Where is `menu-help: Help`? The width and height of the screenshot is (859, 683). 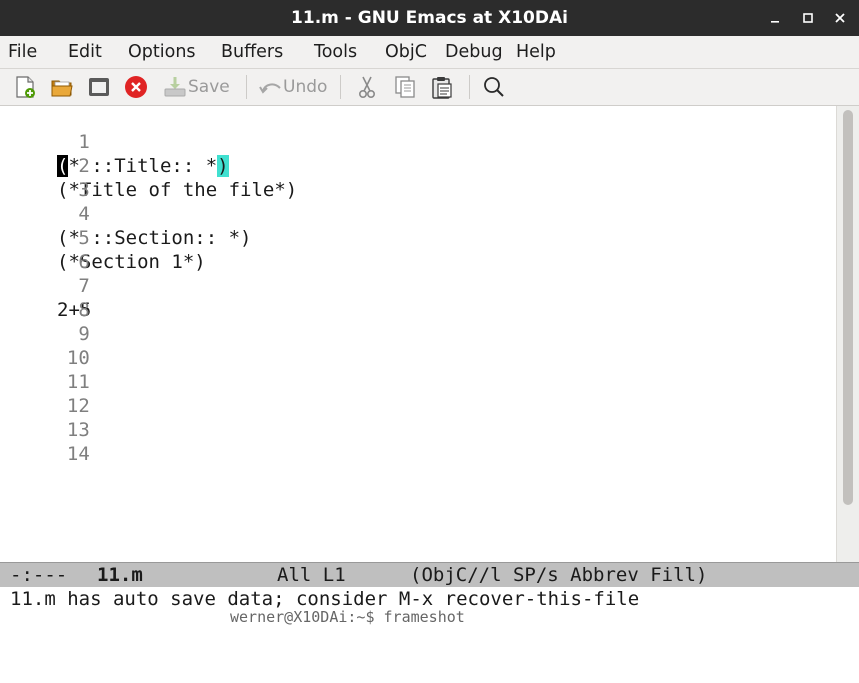 menu-help: Help is located at coordinates (536, 52).